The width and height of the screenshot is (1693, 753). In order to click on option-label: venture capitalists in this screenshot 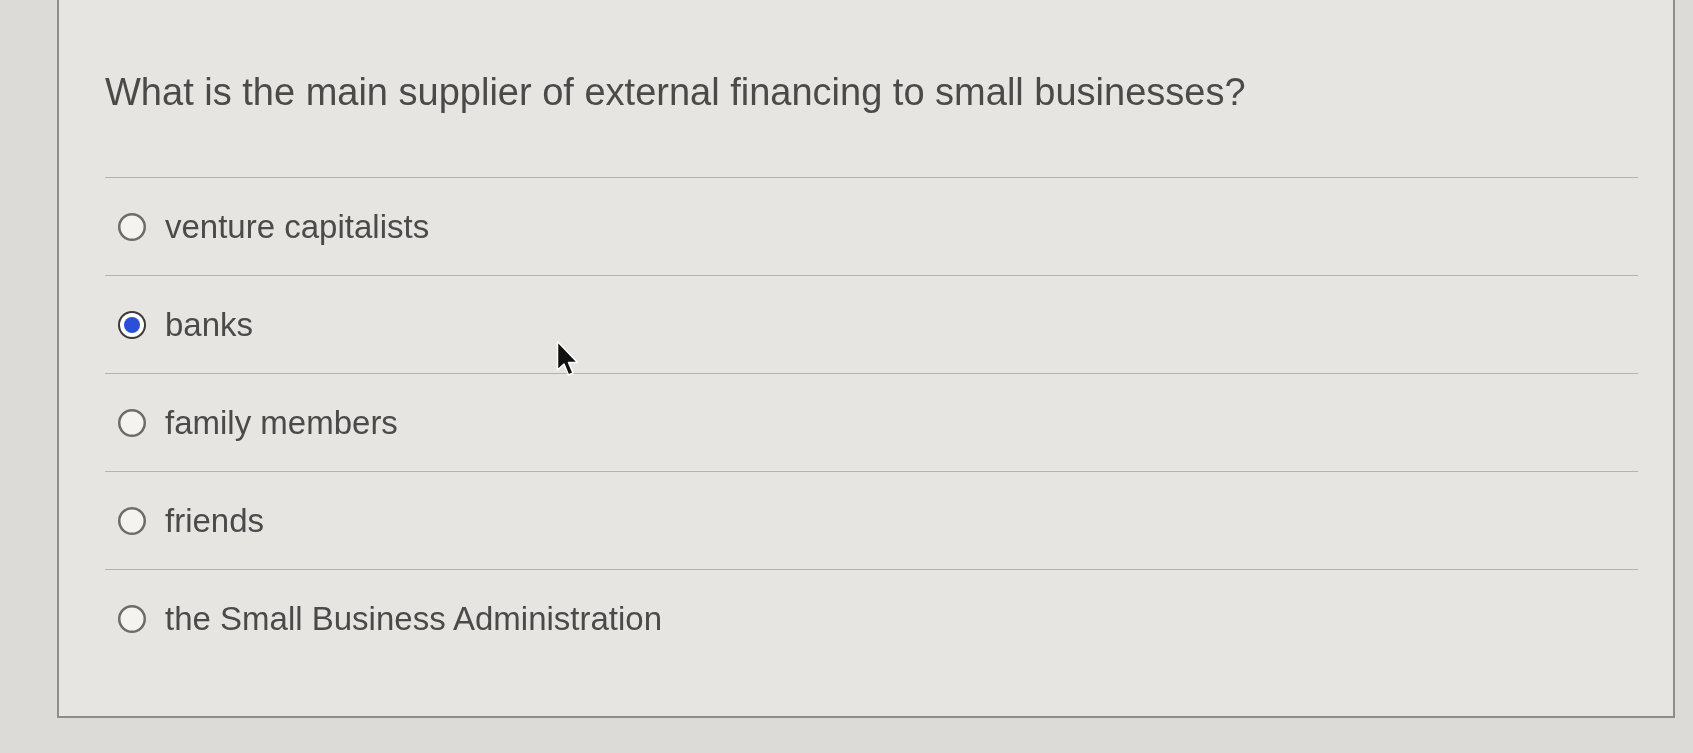, I will do `click(297, 226)`.